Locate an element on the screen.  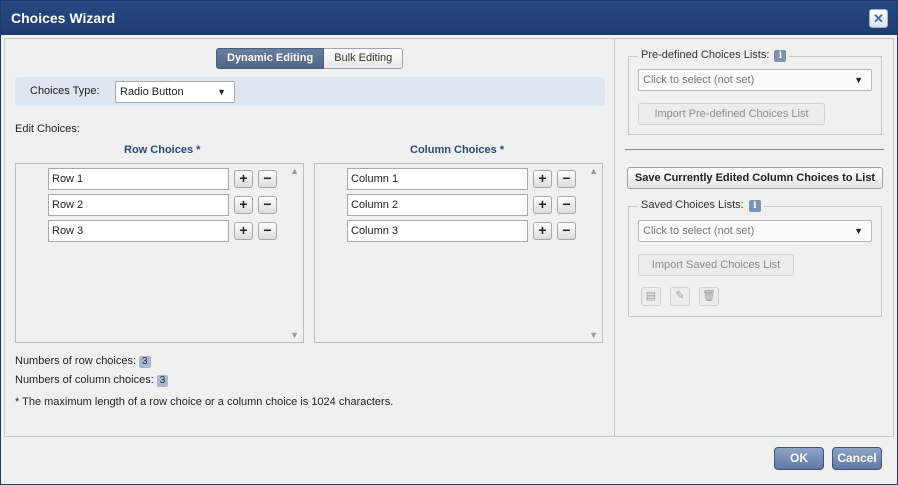
row-count-badge: 3 is located at coordinates (145, 362).